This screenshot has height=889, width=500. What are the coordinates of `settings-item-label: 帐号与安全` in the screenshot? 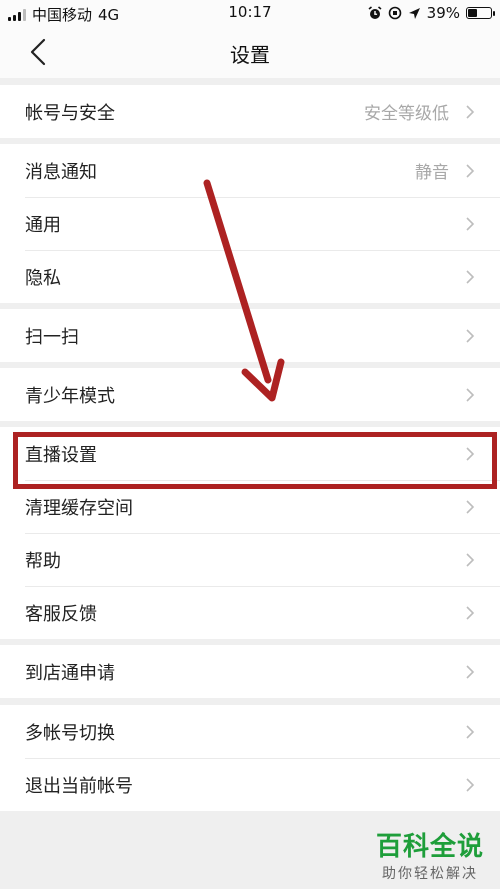 It's located at (70, 113).